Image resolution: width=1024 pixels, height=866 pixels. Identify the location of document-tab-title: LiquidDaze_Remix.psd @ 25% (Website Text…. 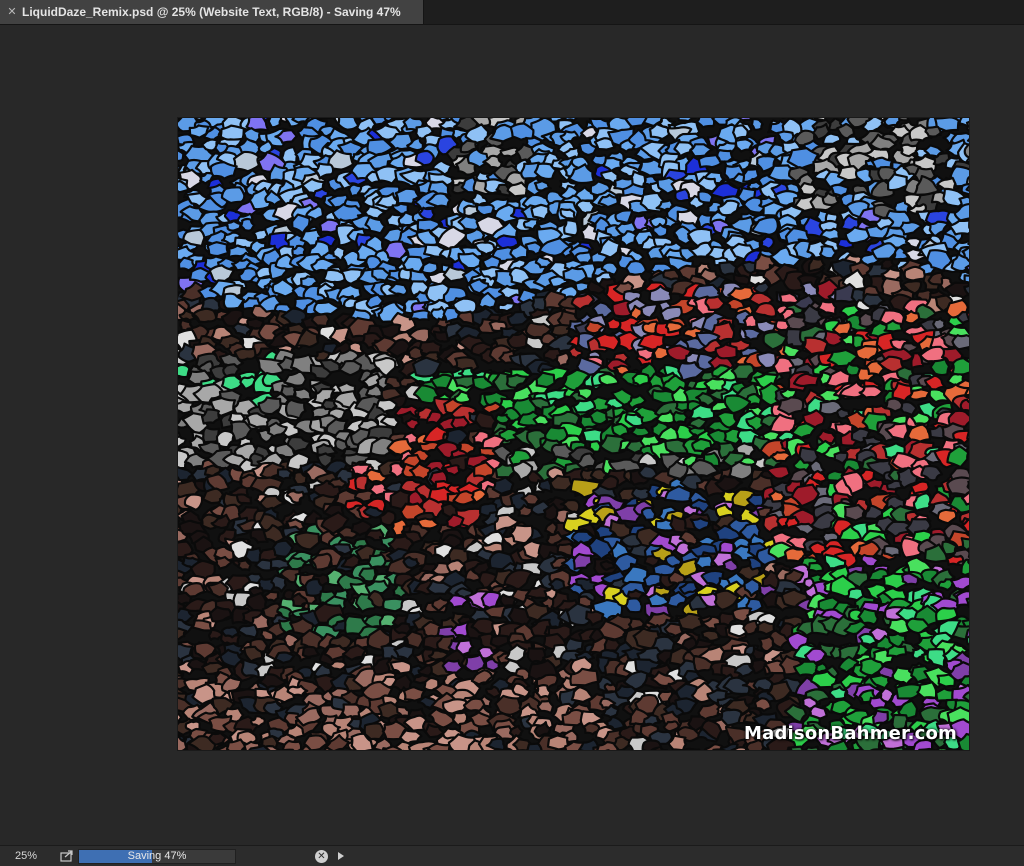
(211, 12).